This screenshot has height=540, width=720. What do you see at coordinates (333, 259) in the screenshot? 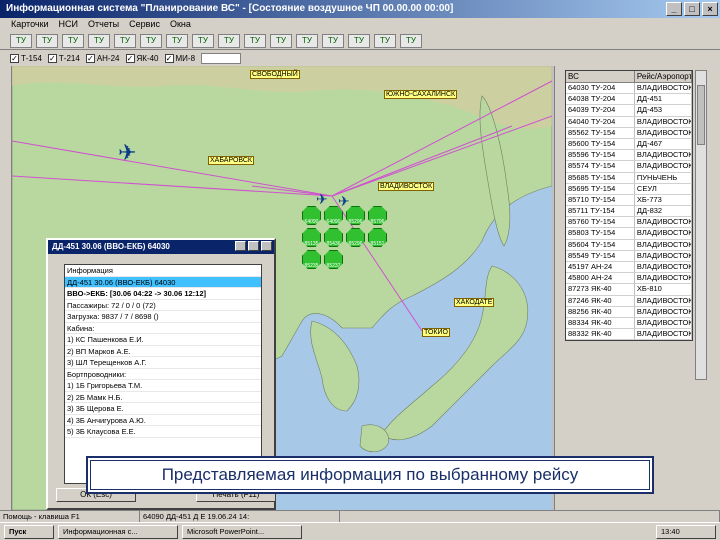
I see `aircraft-tile: 85237` at bounding box center [333, 259].